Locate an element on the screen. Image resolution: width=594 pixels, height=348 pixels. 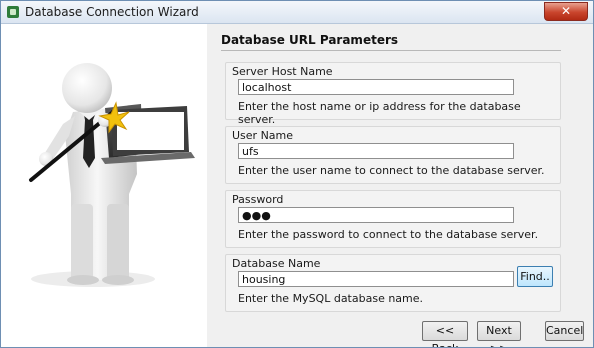
title-divider is located at coordinates (391, 50).